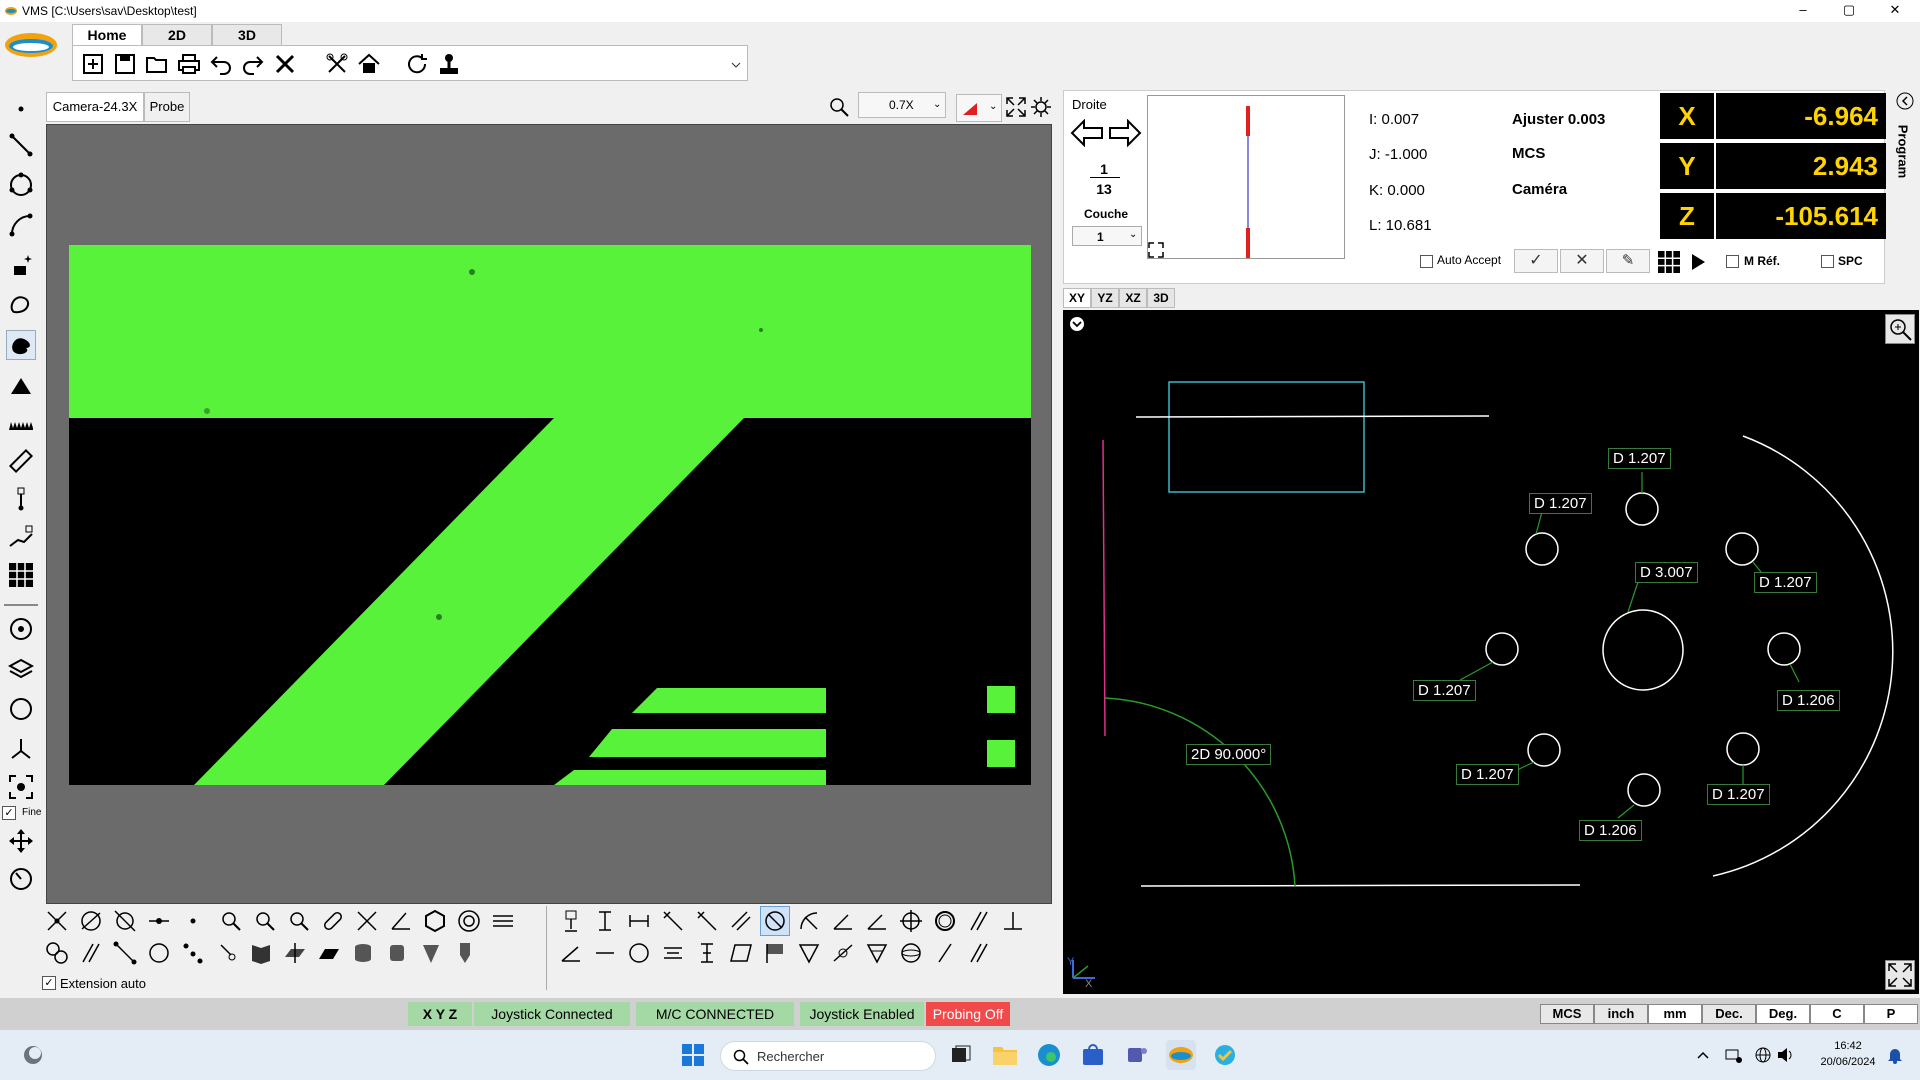 This screenshot has width=1920, height=1080. Describe the element at coordinates (1125, 133) in the screenshot. I see `next-feature-icon` at that location.